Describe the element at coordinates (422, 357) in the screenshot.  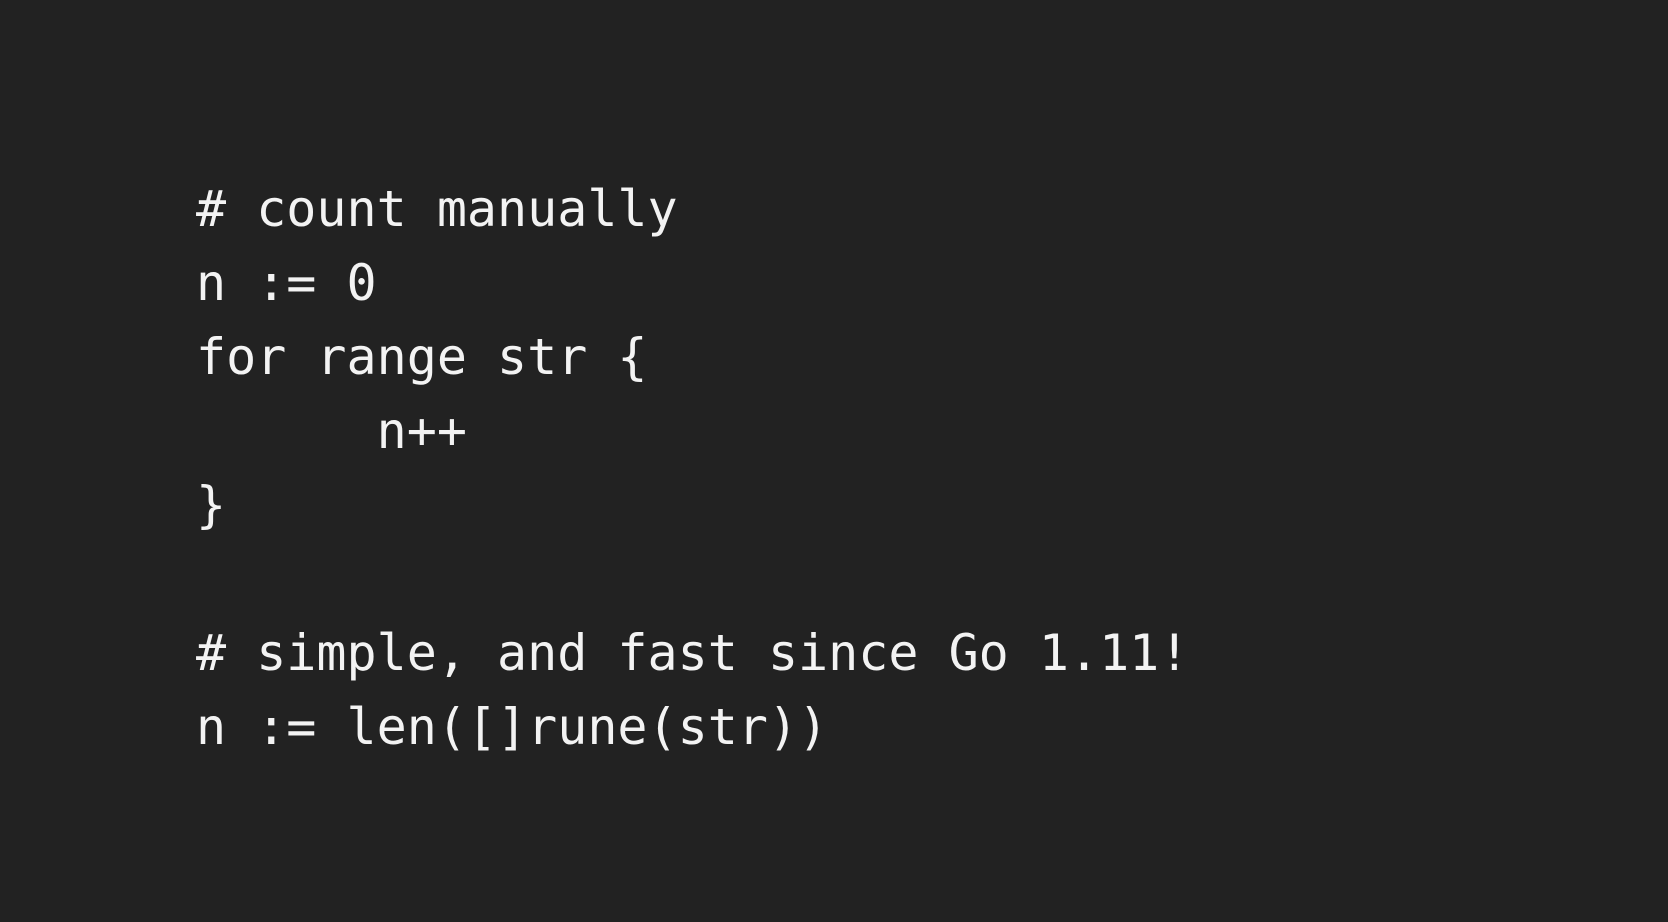
I see `code-line-for-range: for range str {` at that location.